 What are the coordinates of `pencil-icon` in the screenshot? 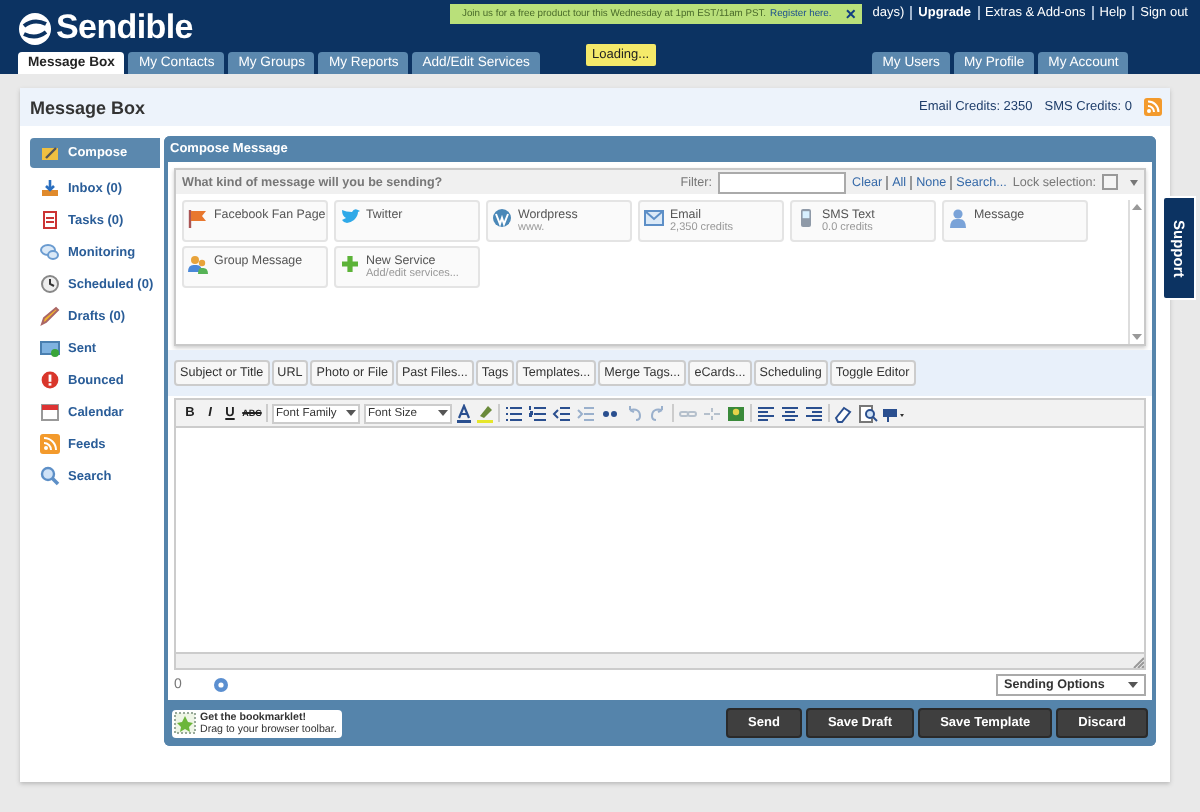 It's located at (50, 316).